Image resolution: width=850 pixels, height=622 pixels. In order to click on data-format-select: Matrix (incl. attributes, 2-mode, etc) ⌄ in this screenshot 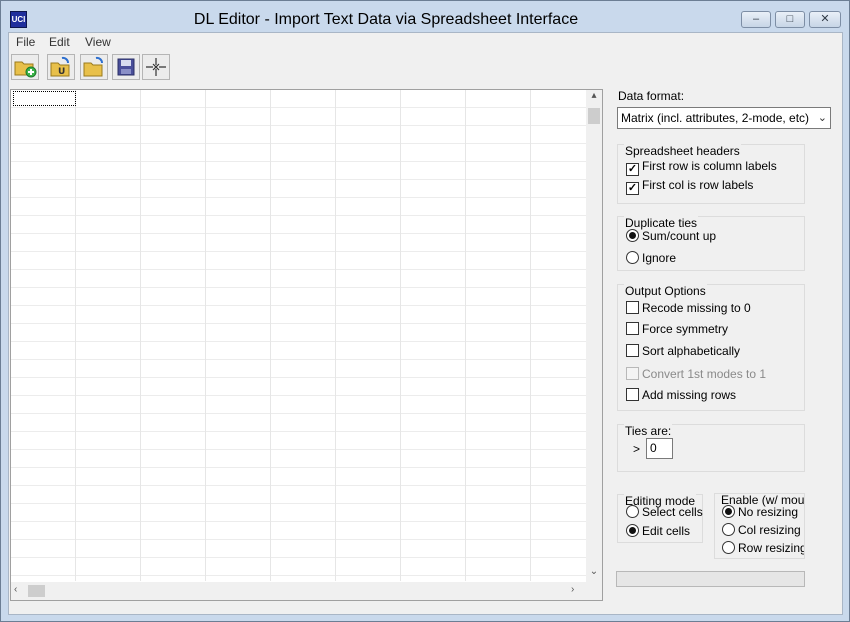, I will do `click(724, 118)`.